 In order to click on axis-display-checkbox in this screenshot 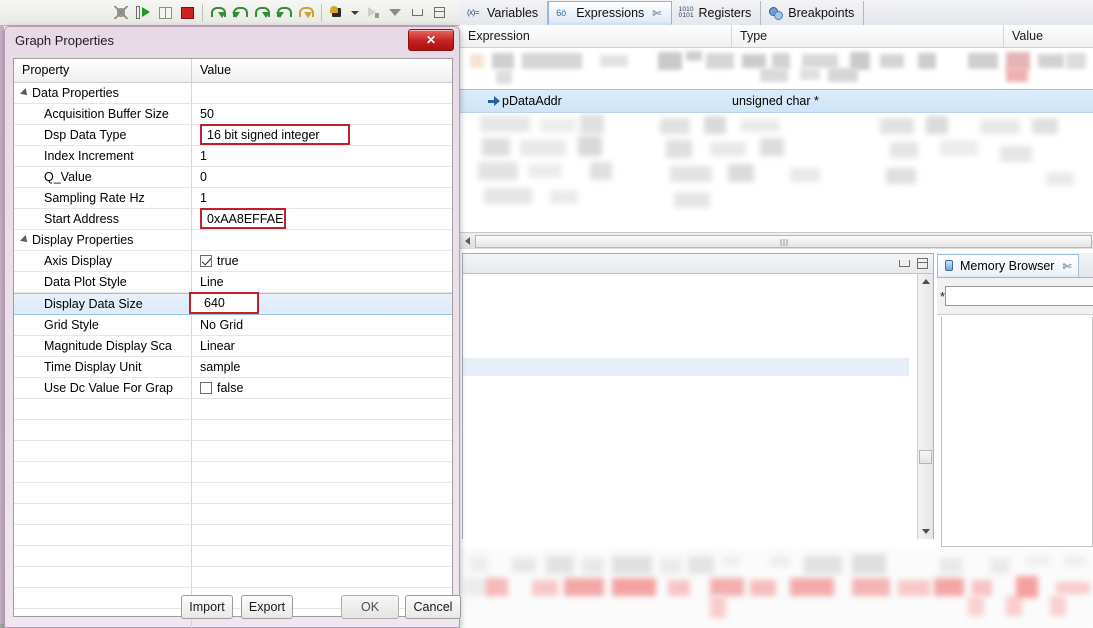, I will do `click(206, 261)`.